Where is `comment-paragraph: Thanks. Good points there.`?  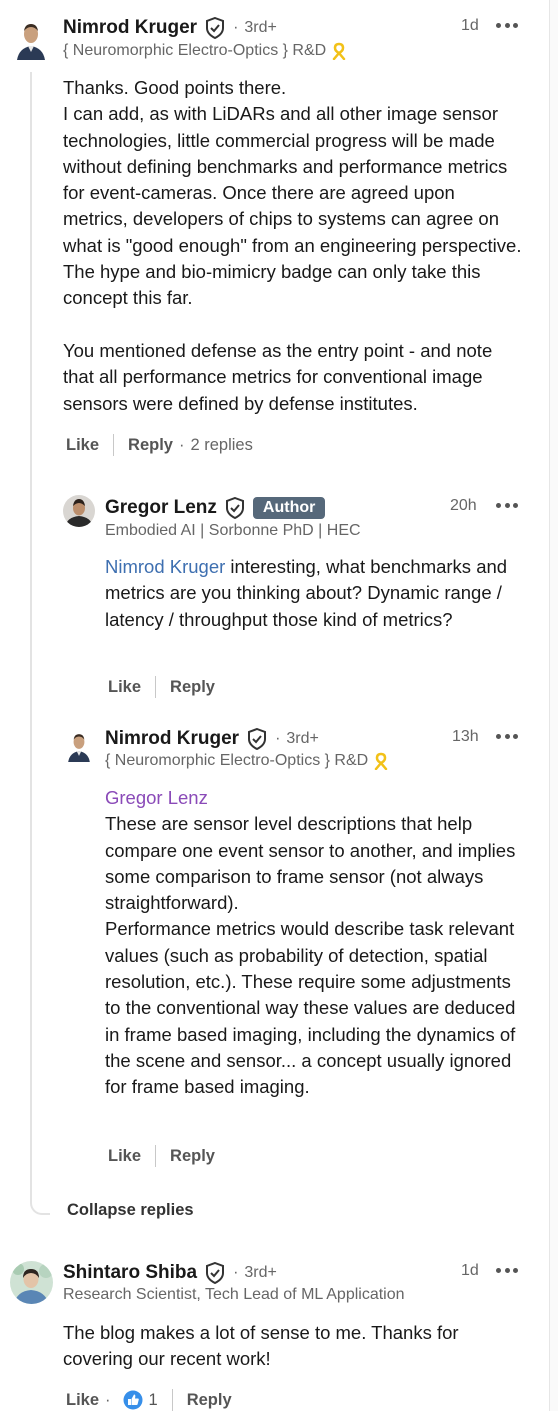 comment-paragraph: Thanks. Good points there. is located at coordinates (175, 87).